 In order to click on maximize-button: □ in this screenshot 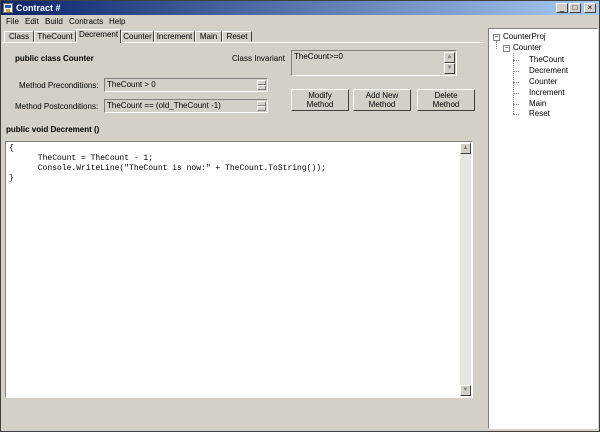, I will do `click(575, 8)`.